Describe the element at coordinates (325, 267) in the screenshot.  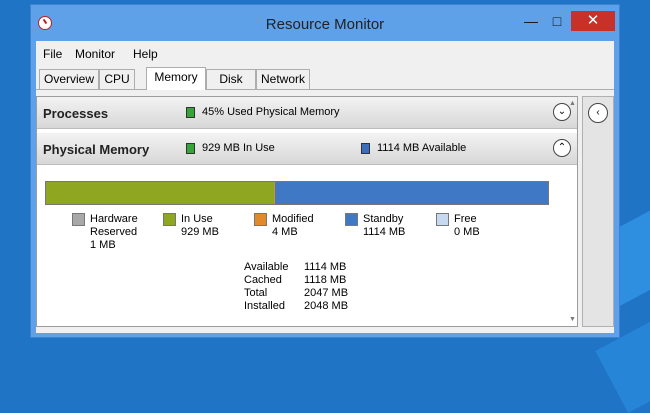
I see `stat-available-value: 1114 MB` at that location.